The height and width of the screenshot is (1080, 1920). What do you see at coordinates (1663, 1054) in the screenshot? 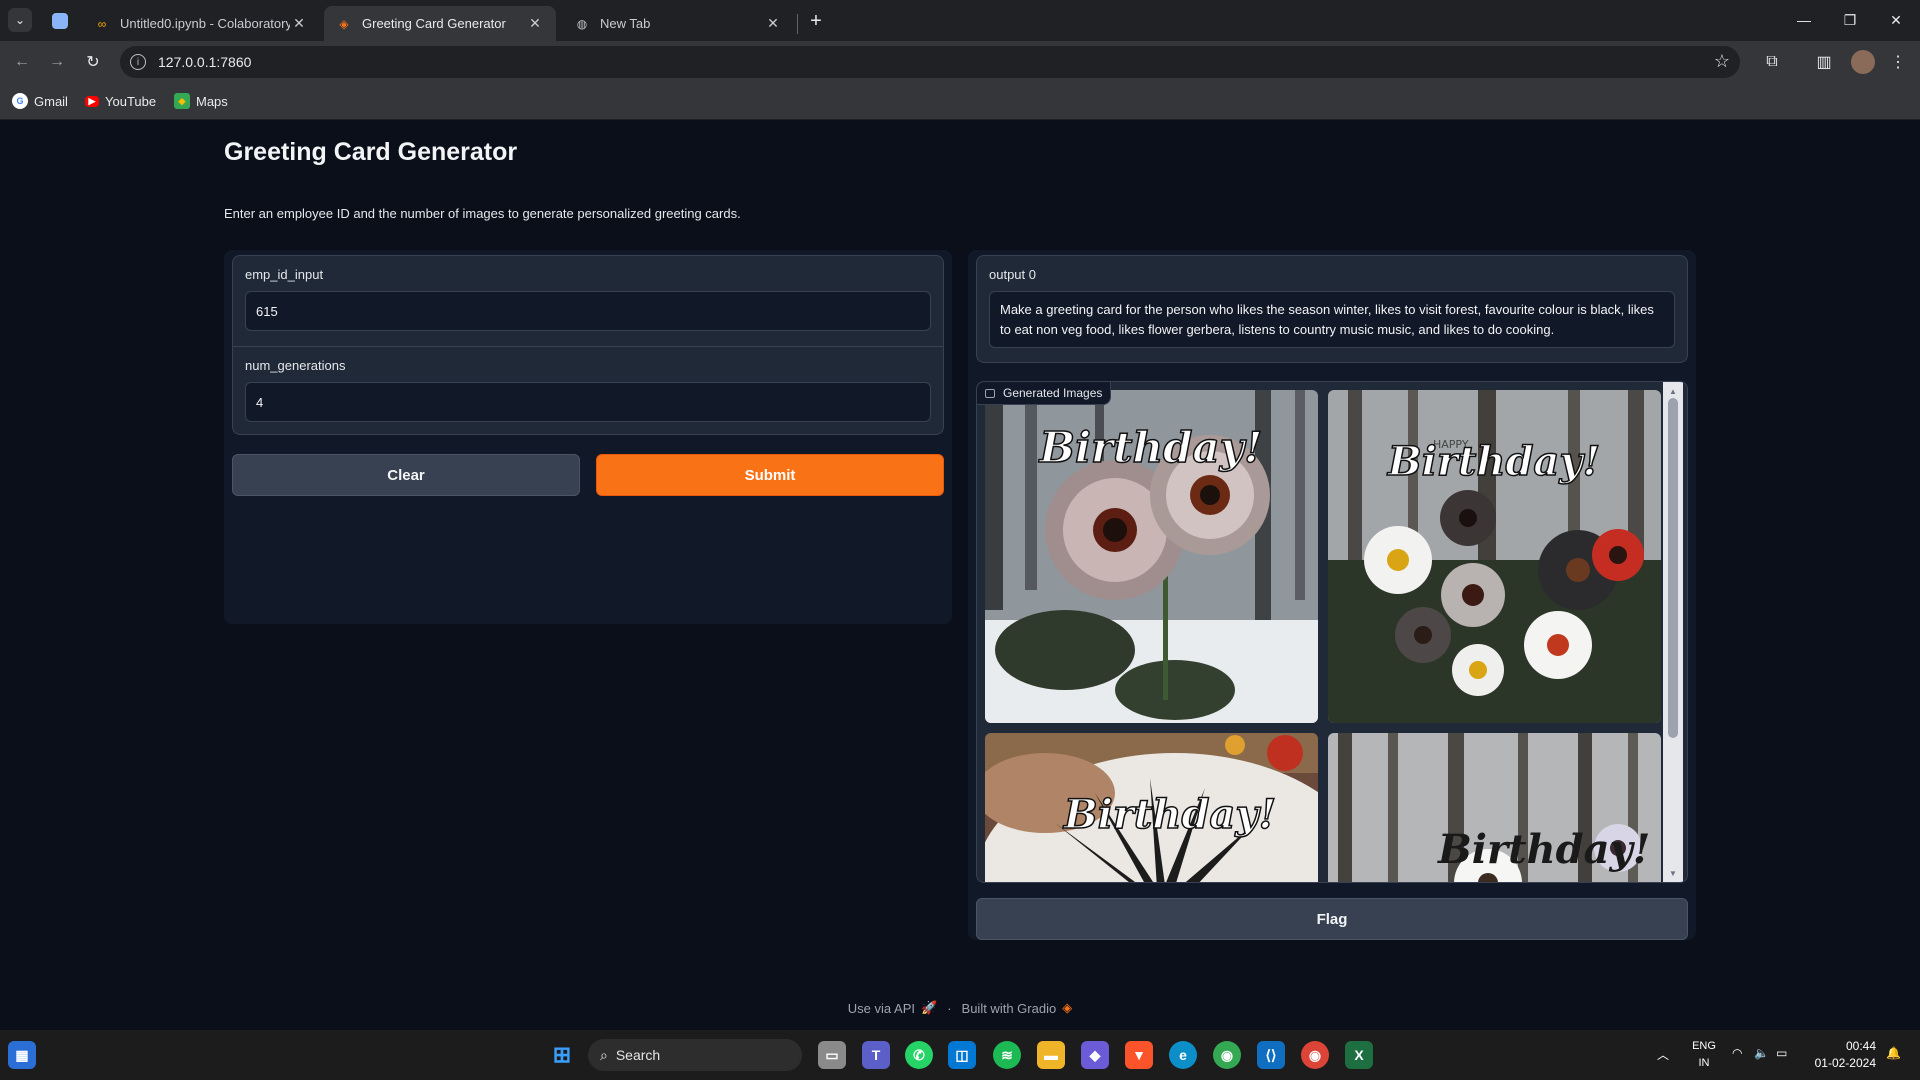
I see `chevron-up-icon: ︿` at bounding box center [1663, 1054].